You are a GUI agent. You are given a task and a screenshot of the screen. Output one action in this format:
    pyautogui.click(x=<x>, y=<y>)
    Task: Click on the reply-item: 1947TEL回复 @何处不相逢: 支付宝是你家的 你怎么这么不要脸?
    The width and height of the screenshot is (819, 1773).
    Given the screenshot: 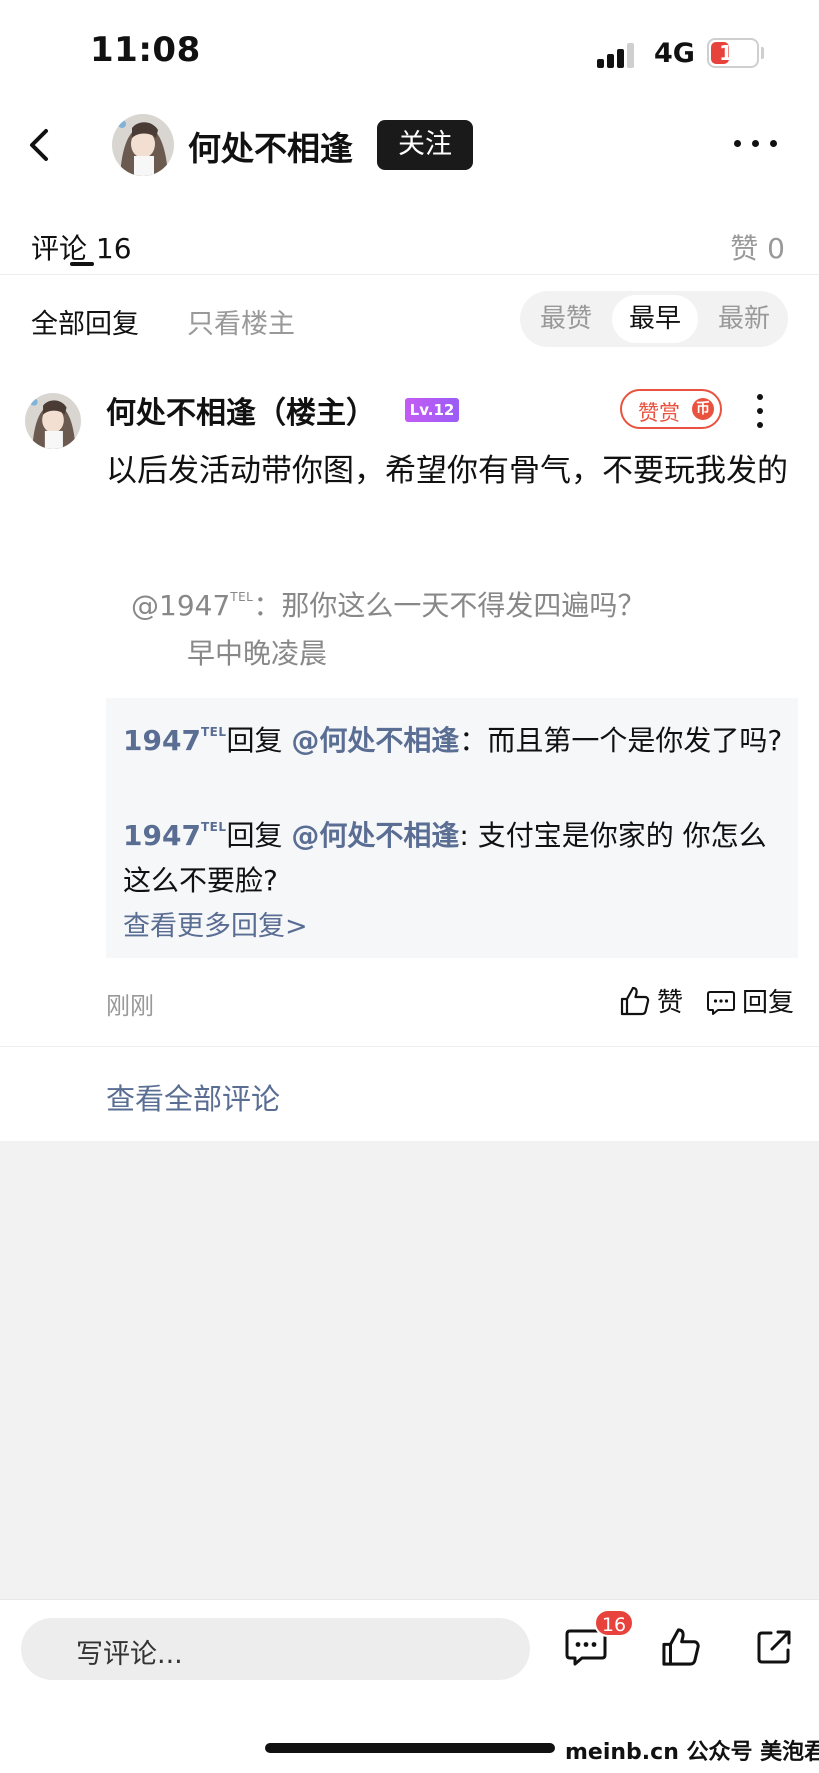 What is the action you would take?
    pyautogui.click(x=457, y=854)
    